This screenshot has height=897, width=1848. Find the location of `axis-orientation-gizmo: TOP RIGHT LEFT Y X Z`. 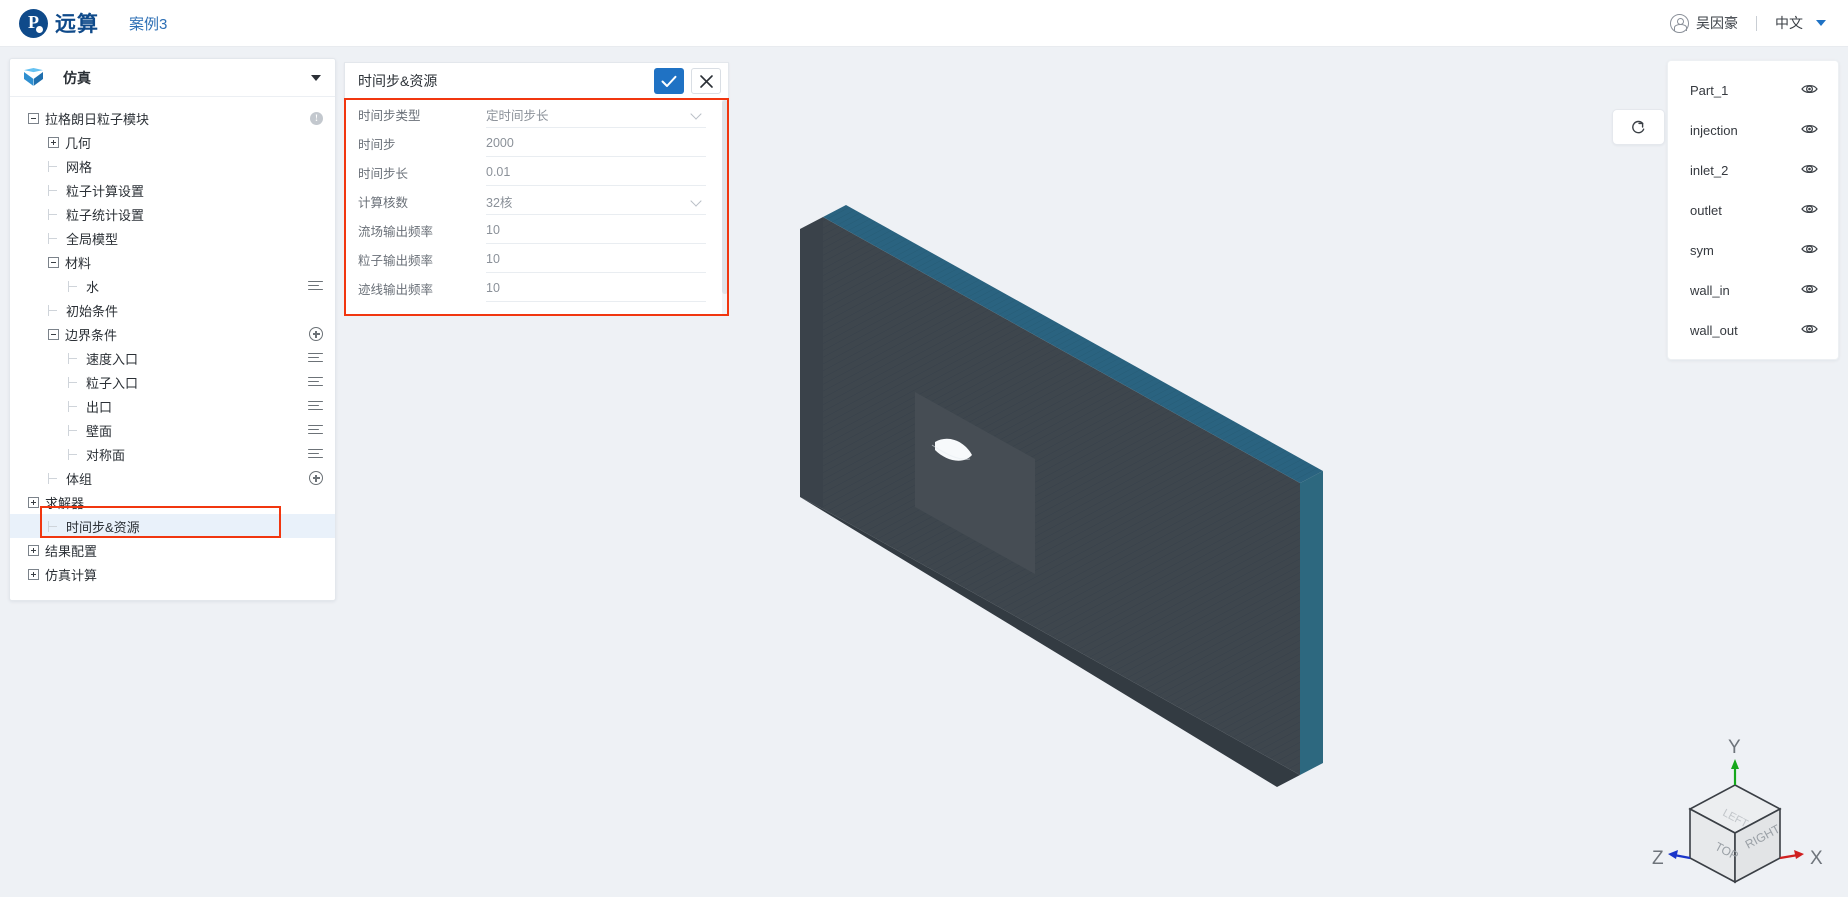

axis-orientation-gizmo: TOP RIGHT LEFT Y X Z is located at coordinates (1740, 817).